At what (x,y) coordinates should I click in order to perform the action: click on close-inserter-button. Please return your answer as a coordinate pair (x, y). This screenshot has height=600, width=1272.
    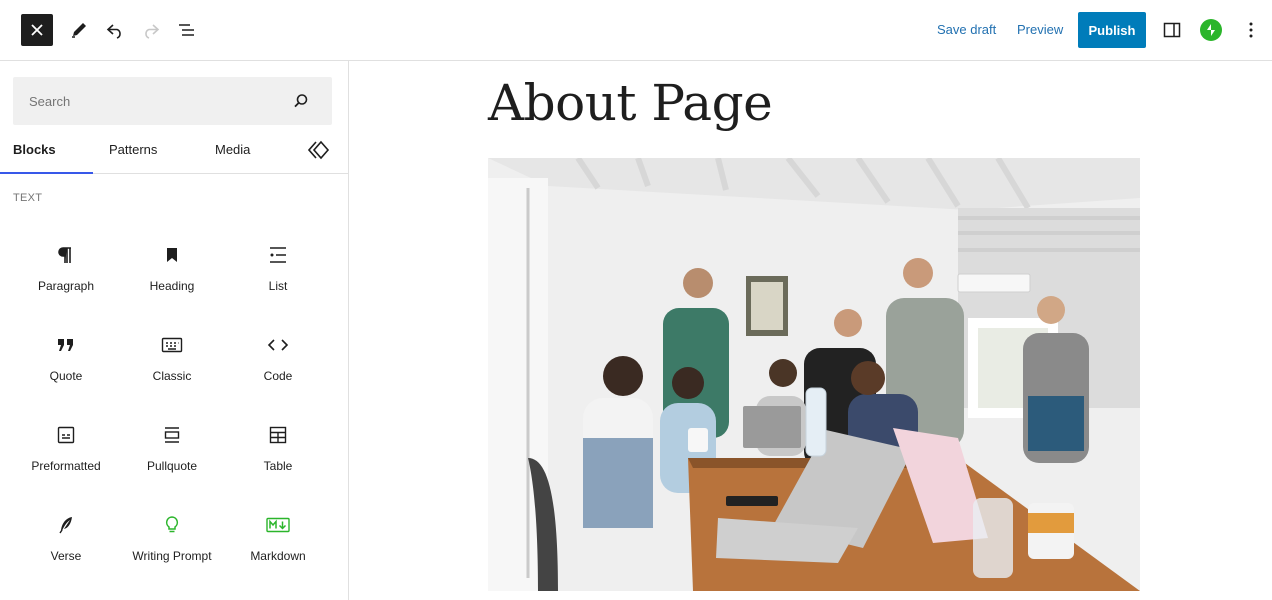
    Looking at the image, I should click on (37, 30).